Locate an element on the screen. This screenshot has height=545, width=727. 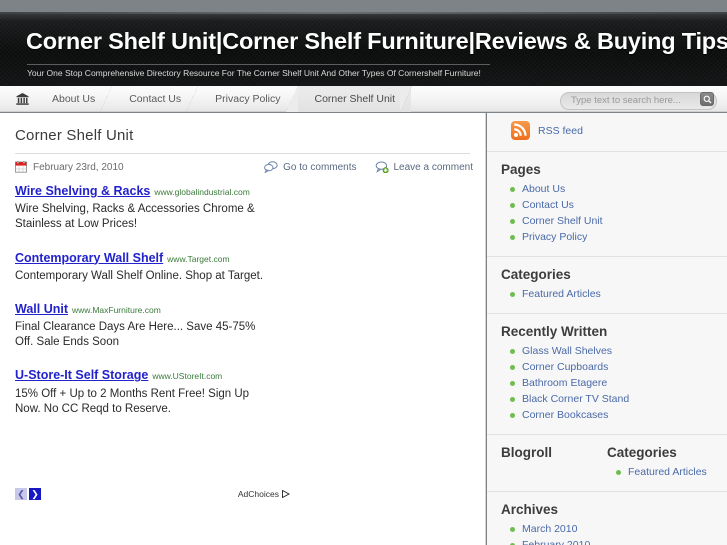
calendar-icon is located at coordinates (21, 167).